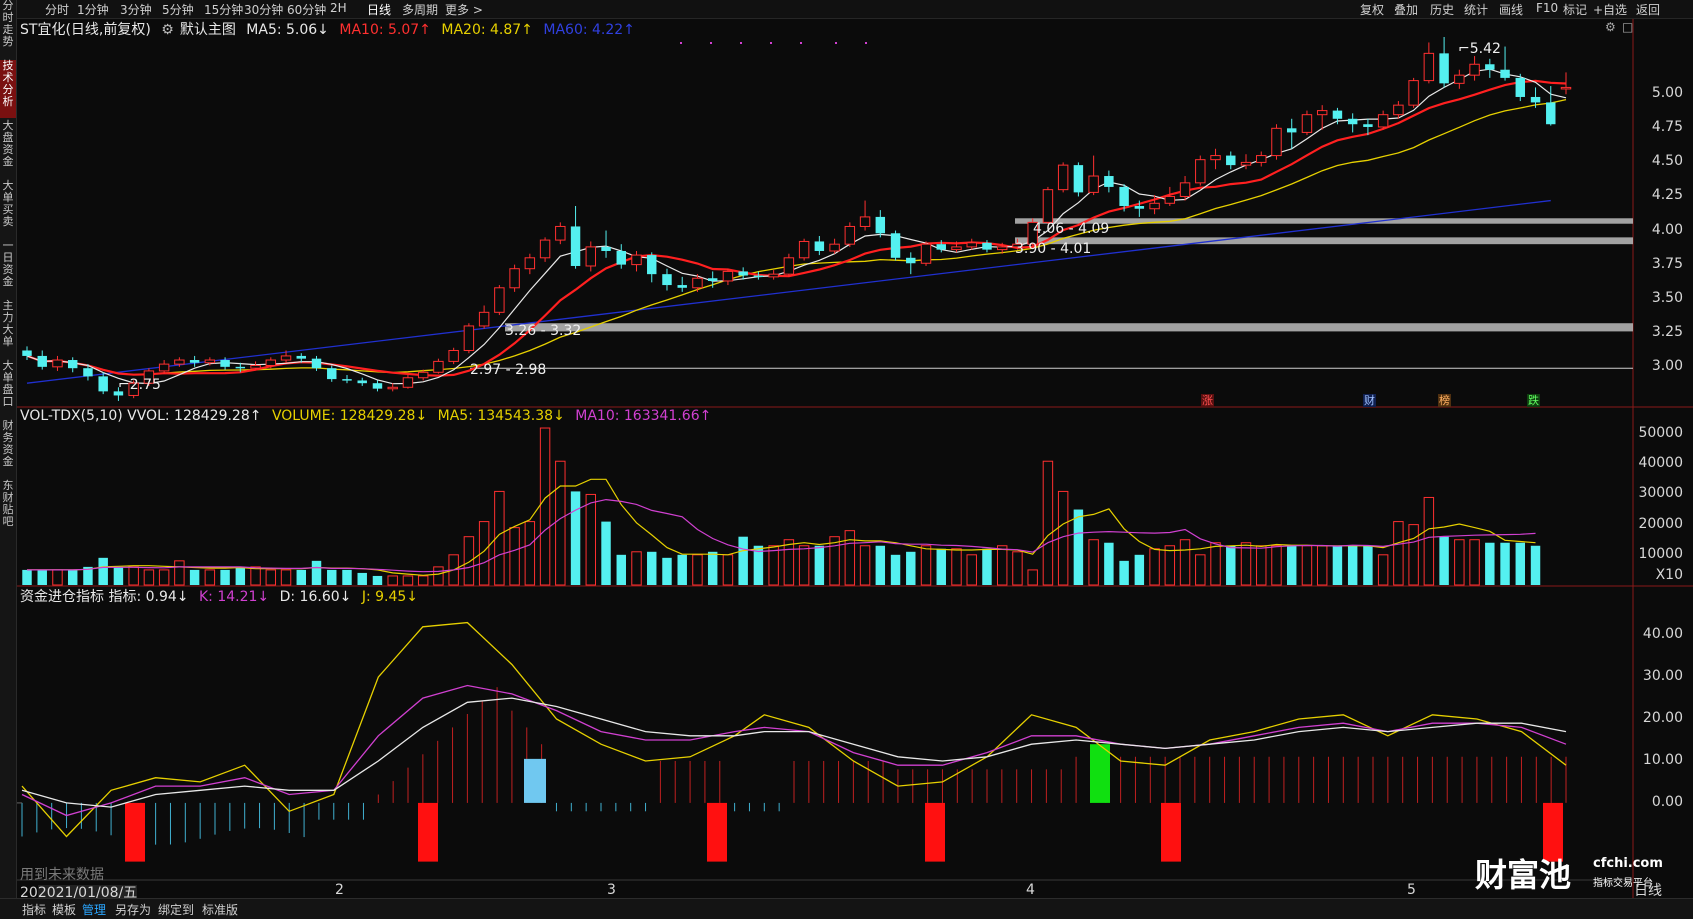  I want to click on maximize-icon: □, so click(1627, 27).